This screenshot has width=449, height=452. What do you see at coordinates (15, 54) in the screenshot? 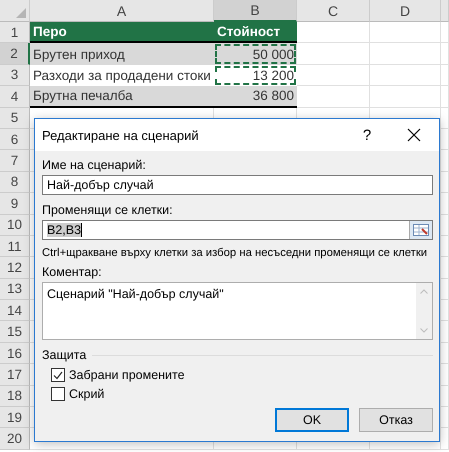
I see `row-header: 2` at bounding box center [15, 54].